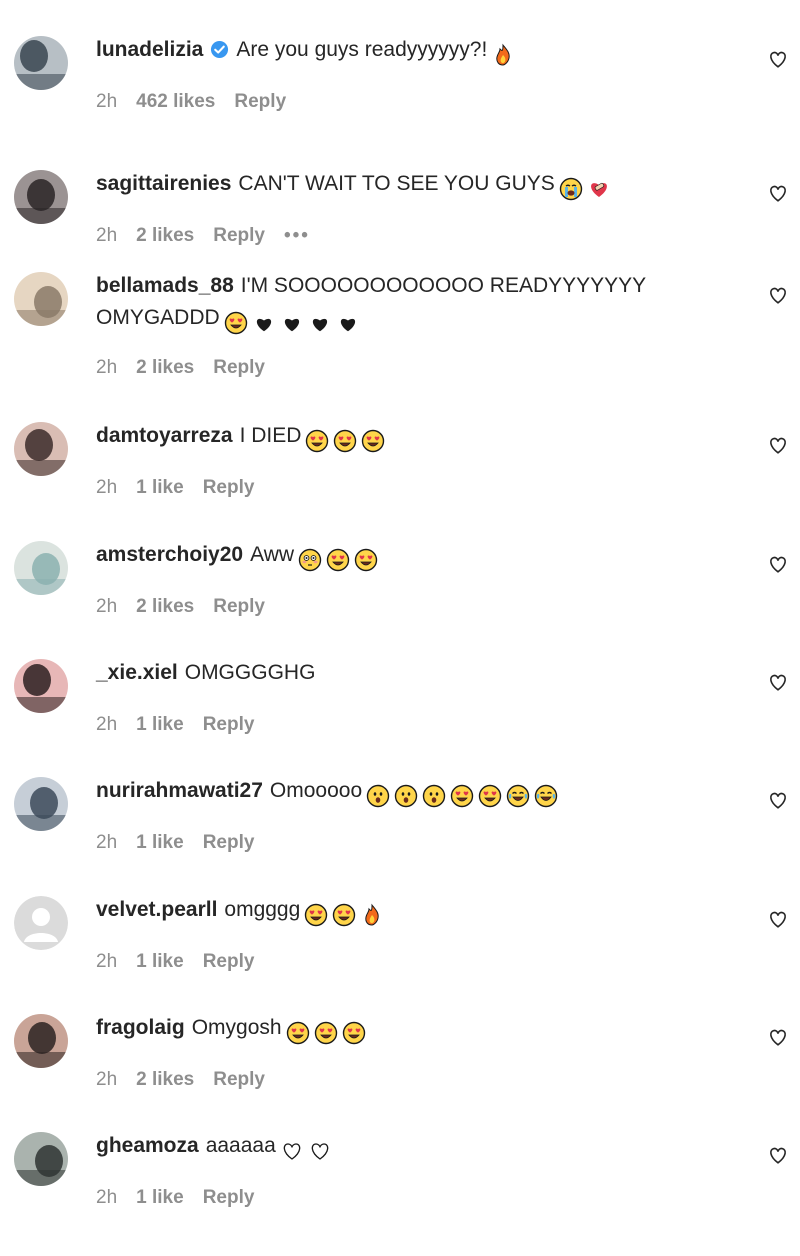  What do you see at coordinates (518, 796) in the screenshot?
I see `joy-face-icon` at bounding box center [518, 796].